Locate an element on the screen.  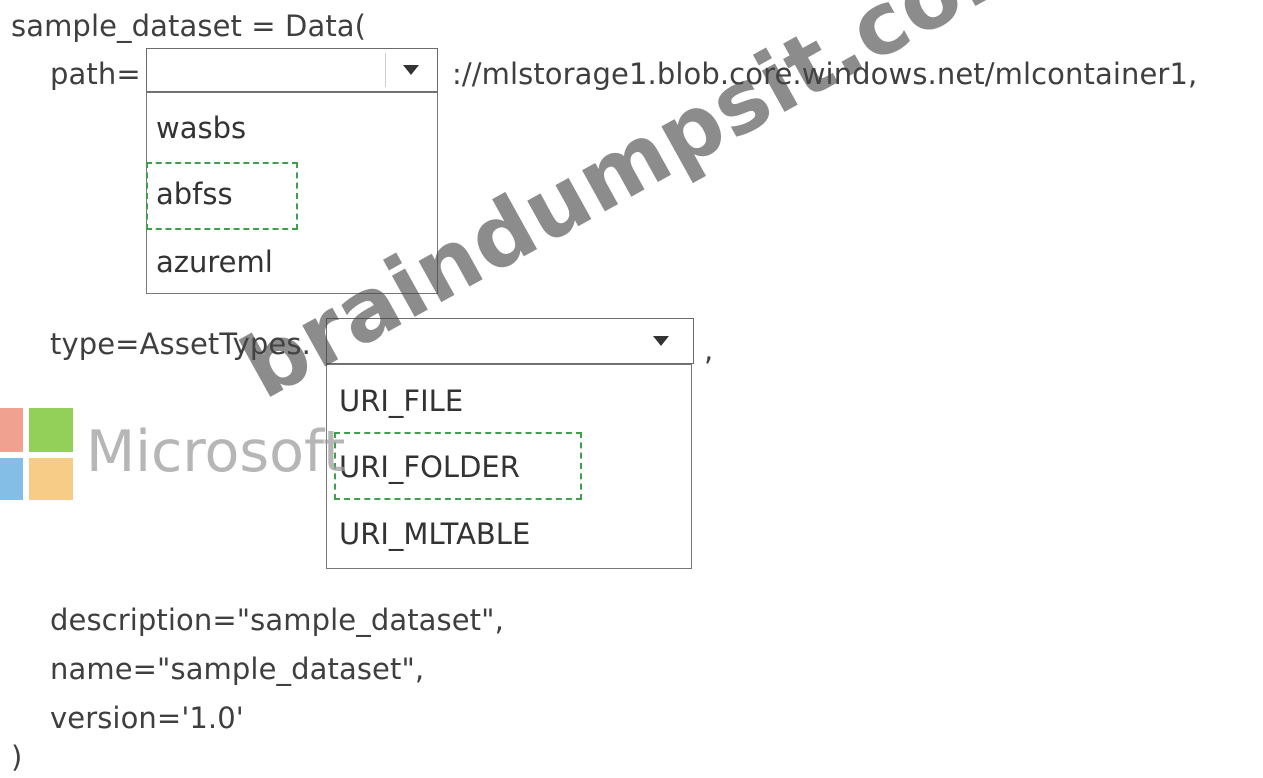
closing-paren: ) is located at coordinates (17, 757).